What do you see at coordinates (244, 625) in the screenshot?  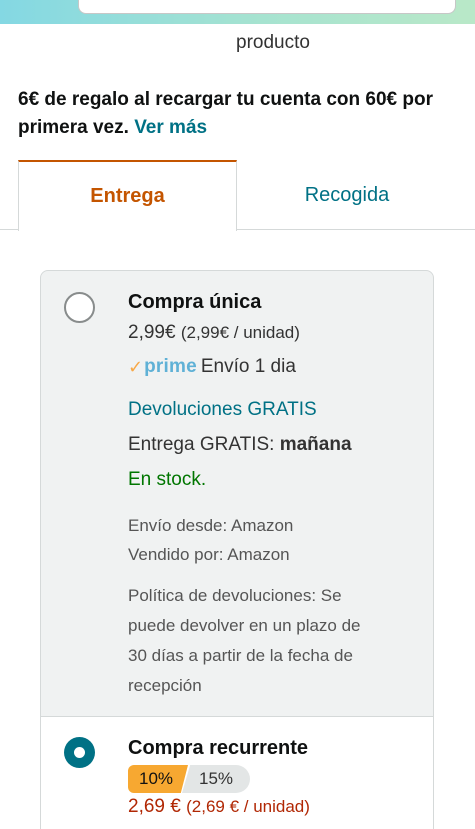 I see `return-policy-line: puede devolver en un plazo de` at bounding box center [244, 625].